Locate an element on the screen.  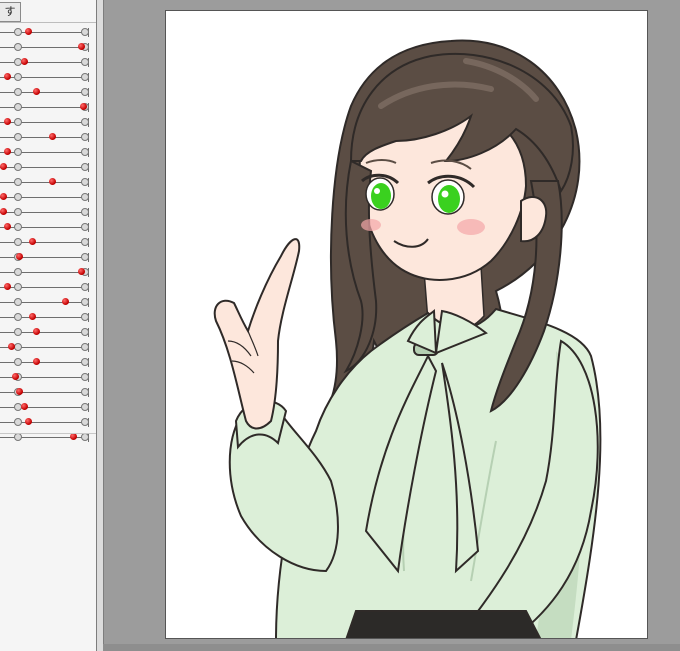
panel-scrollbar is located at coordinates (100, 325).